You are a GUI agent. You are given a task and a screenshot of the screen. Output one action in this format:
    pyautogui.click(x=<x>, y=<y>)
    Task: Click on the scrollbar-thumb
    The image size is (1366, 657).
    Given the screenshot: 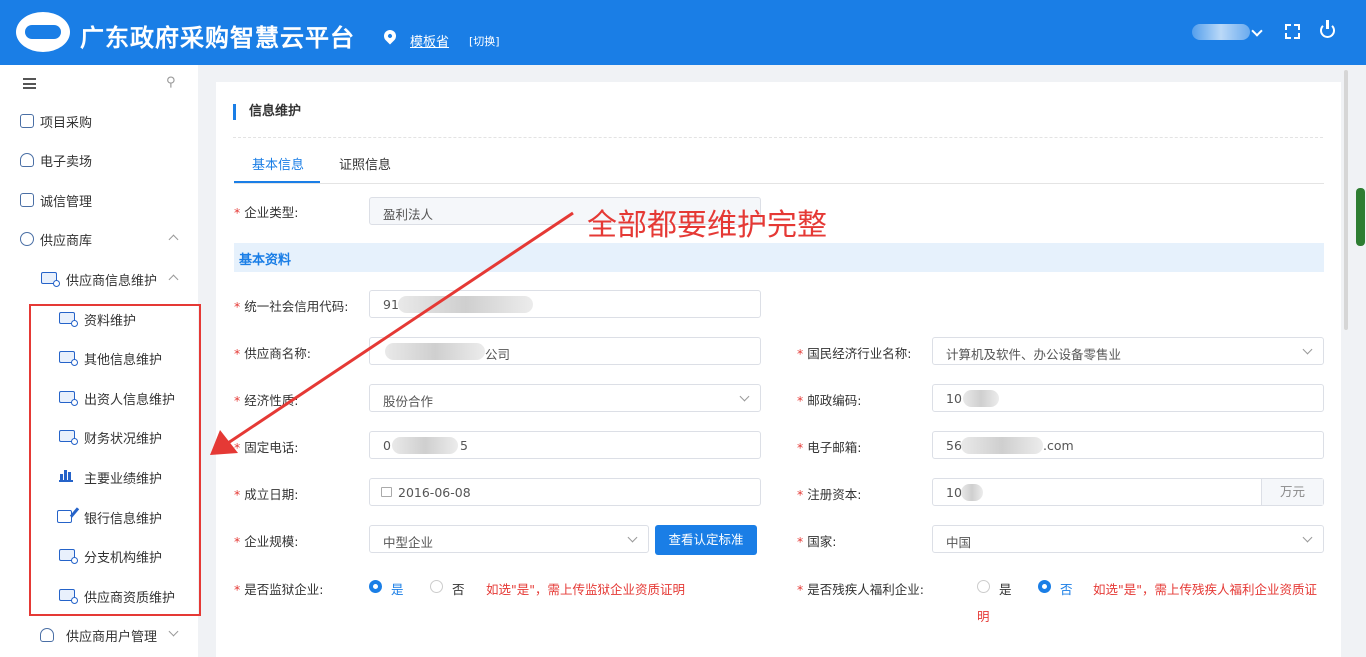 What is the action you would take?
    pyautogui.click(x=1360, y=217)
    